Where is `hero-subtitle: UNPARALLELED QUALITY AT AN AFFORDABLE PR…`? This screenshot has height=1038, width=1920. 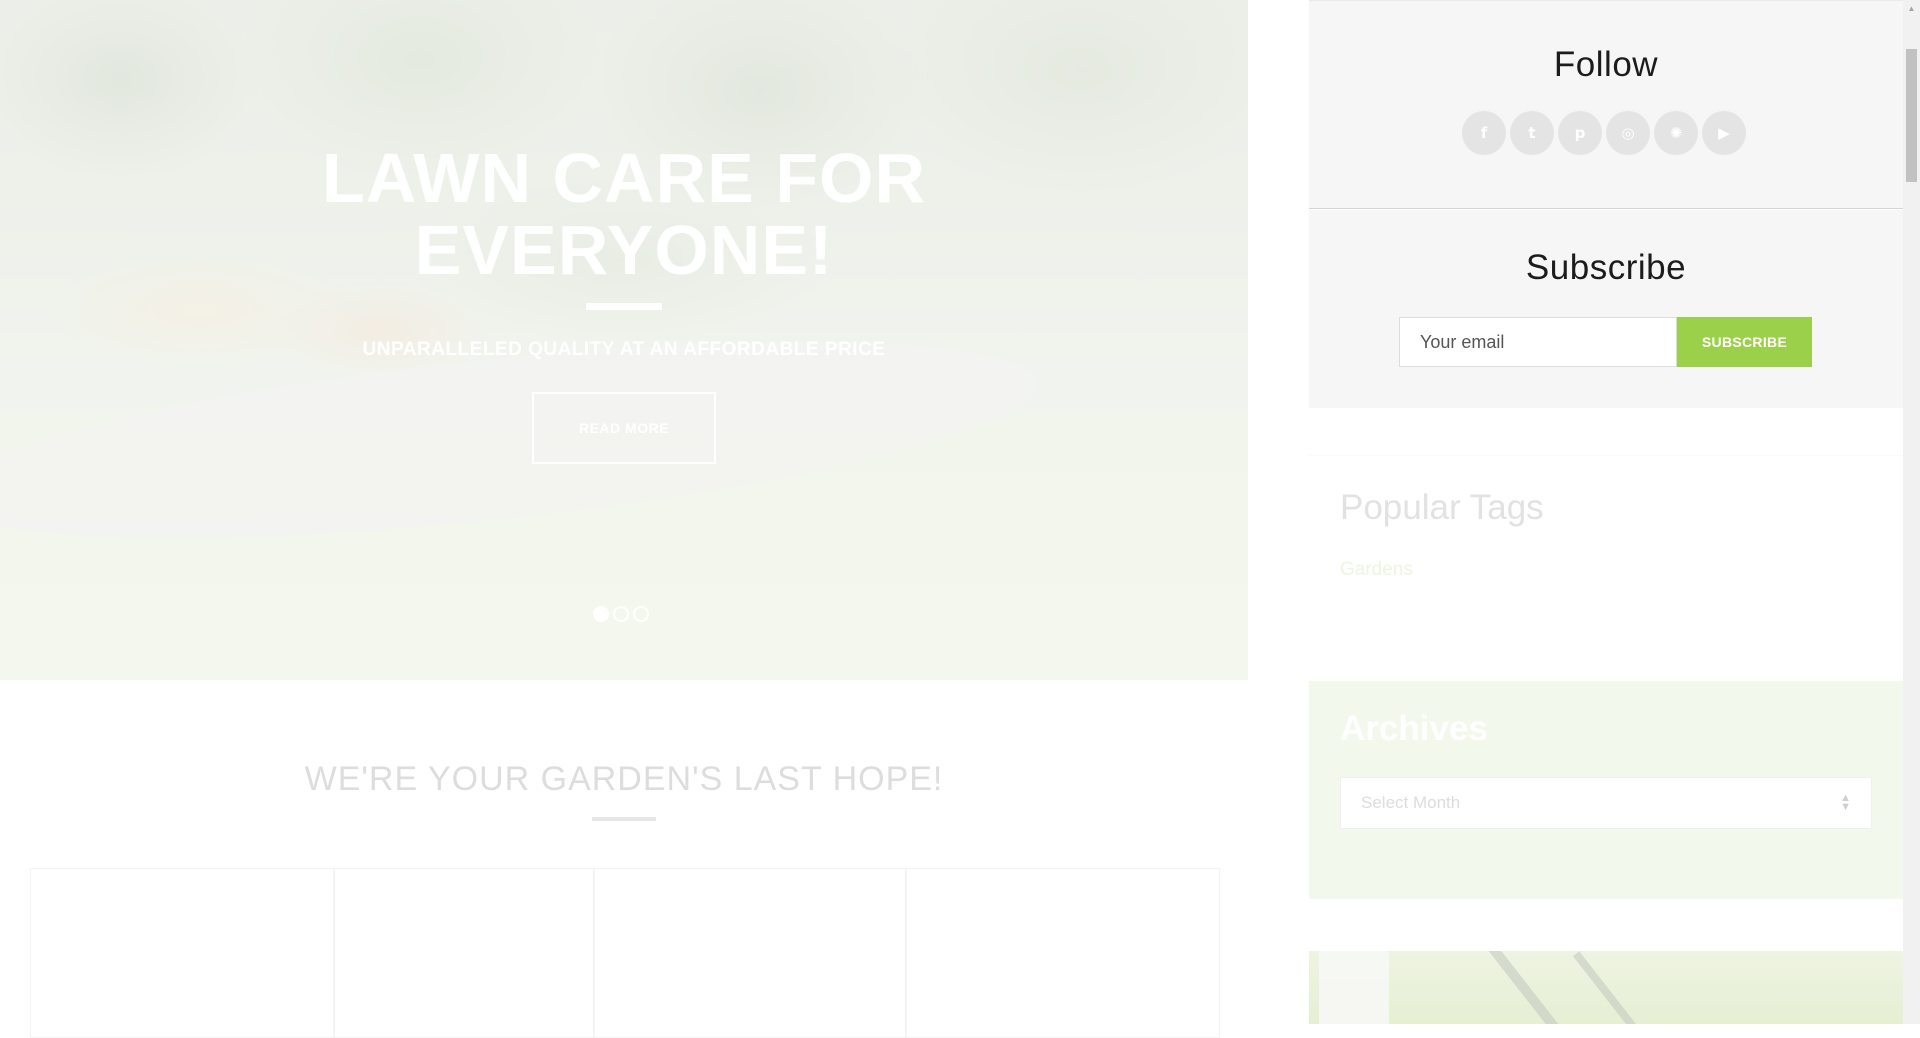 hero-subtitle: UNPARALLELED QUALITY AT AN AFFORDABLE PR… is located at coordinates (624, 349).